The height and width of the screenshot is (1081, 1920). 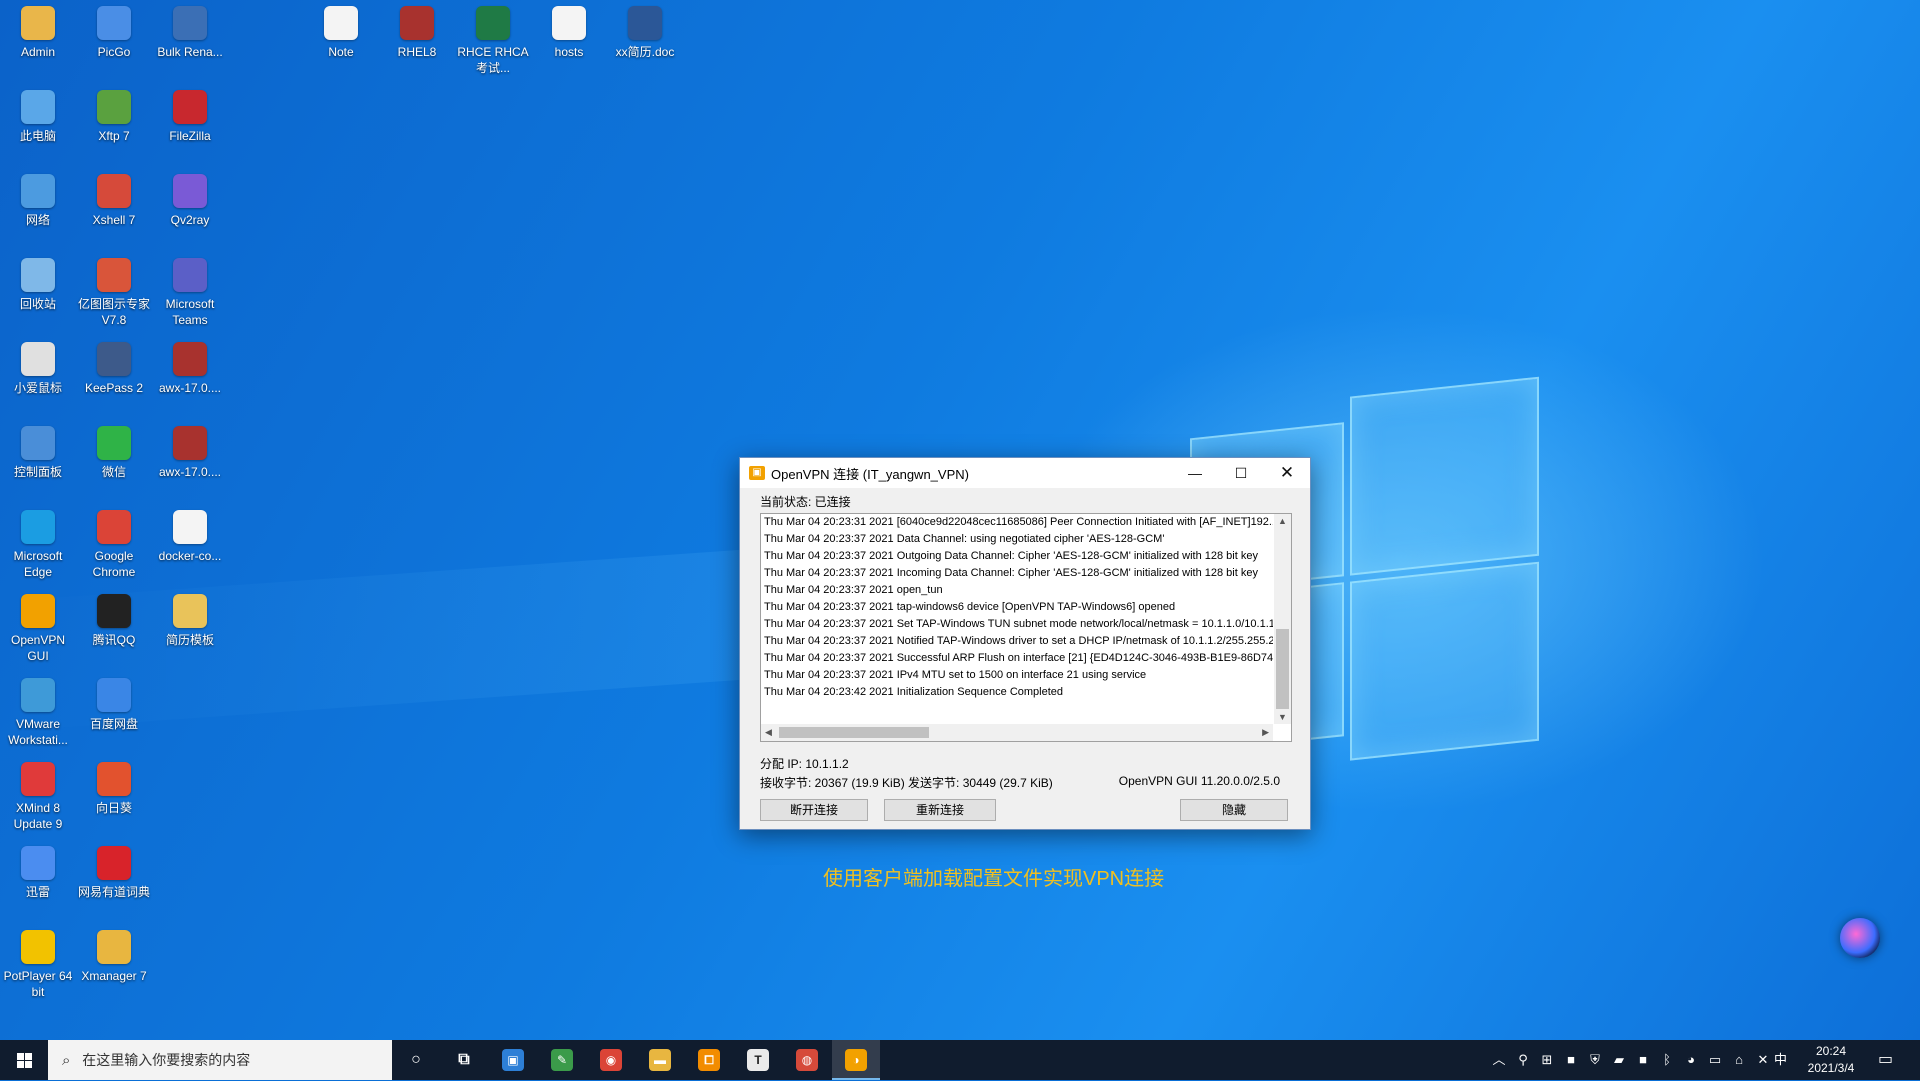 What do you see at coordinates (1595, 1060) in the screenshot?
I see `shield-tray-icon: ⛨` at bounding box center [1595, 1060].